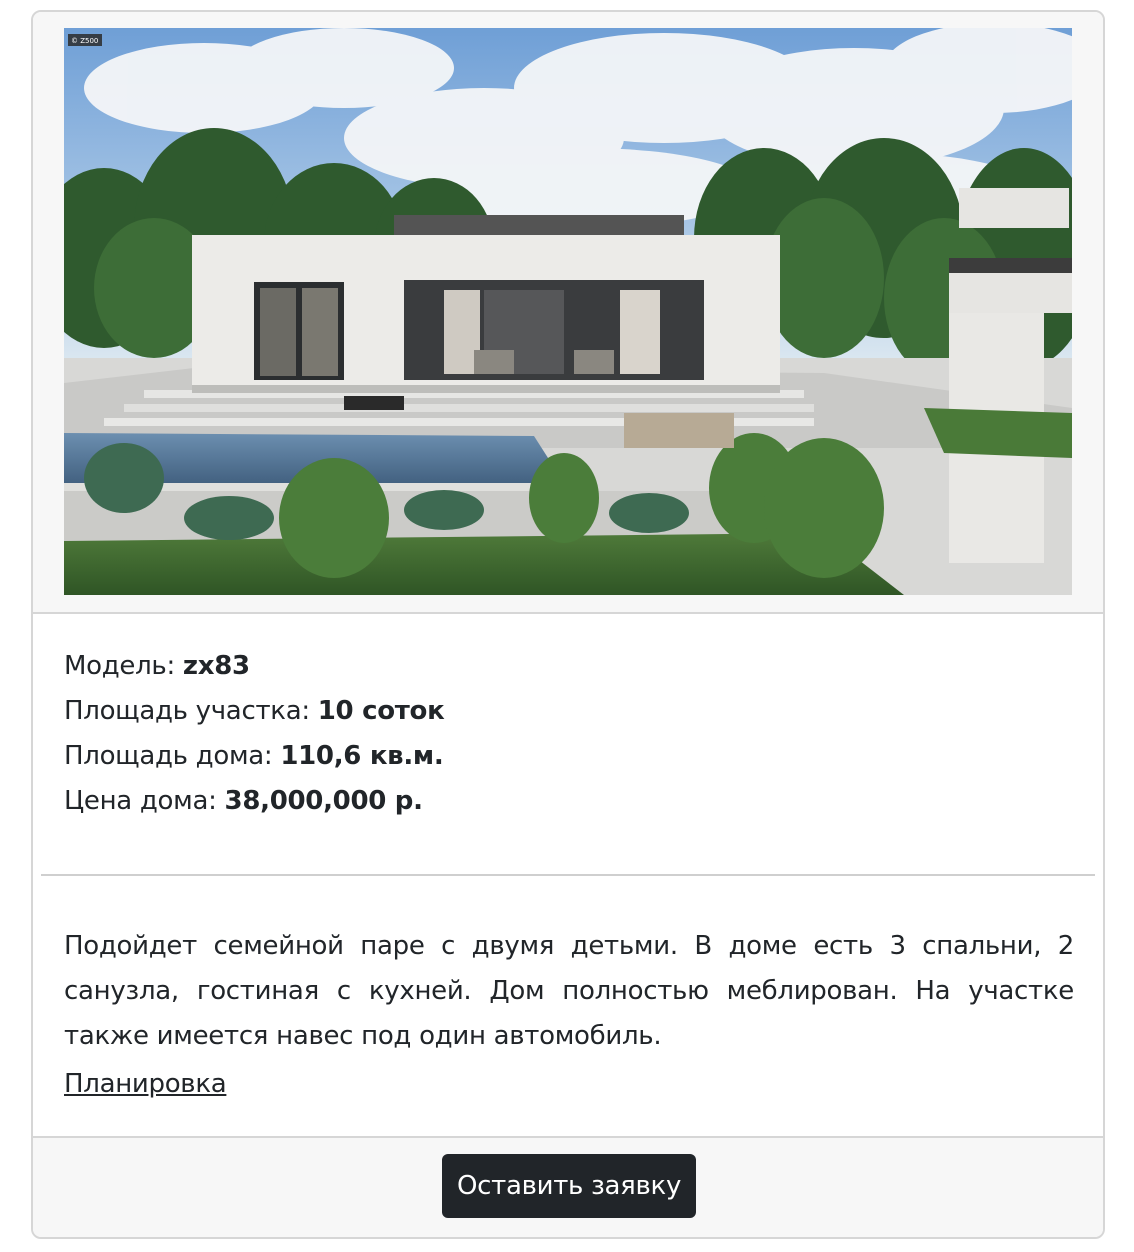 The image size is (1134, 1252). Describe the element at coordinates (568, 875) in the screenshot. I see `divider` at that location.